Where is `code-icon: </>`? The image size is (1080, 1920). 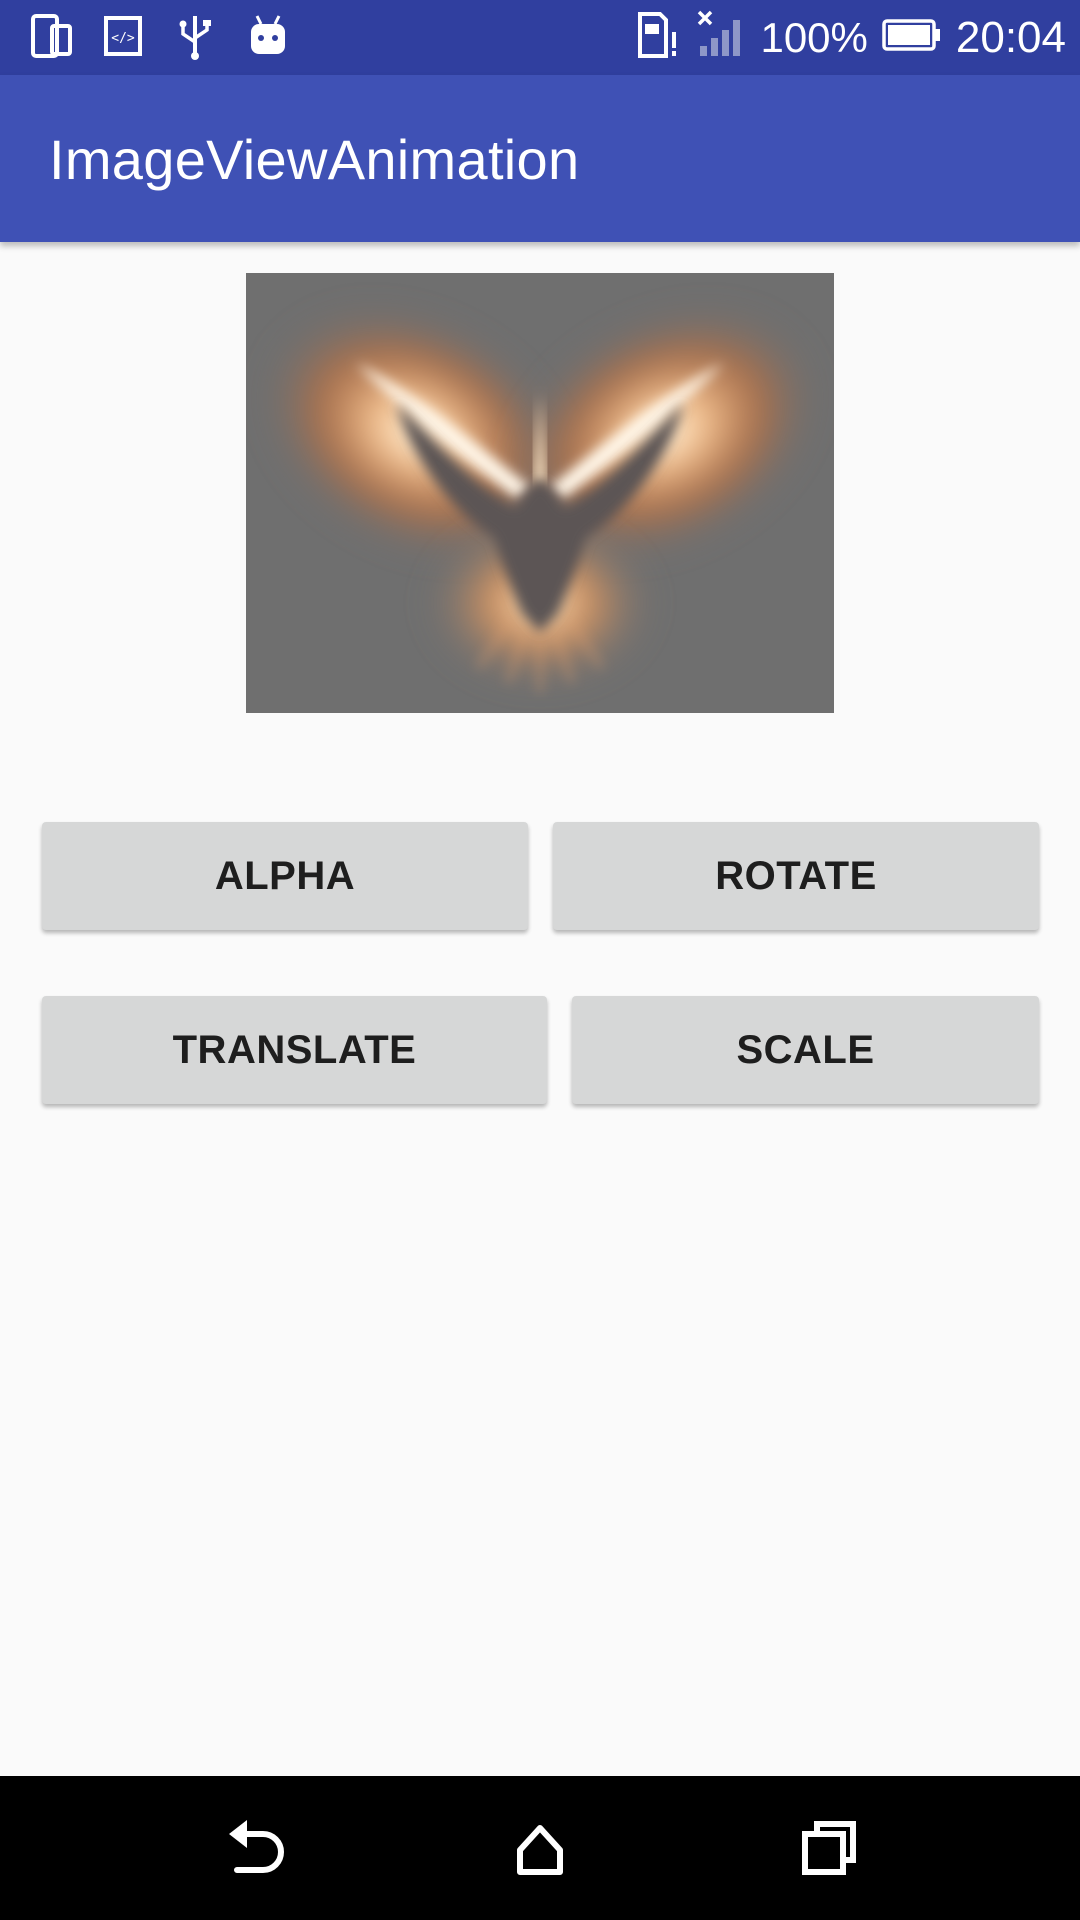 code-icon: </> is located at coordinates (123, 38).